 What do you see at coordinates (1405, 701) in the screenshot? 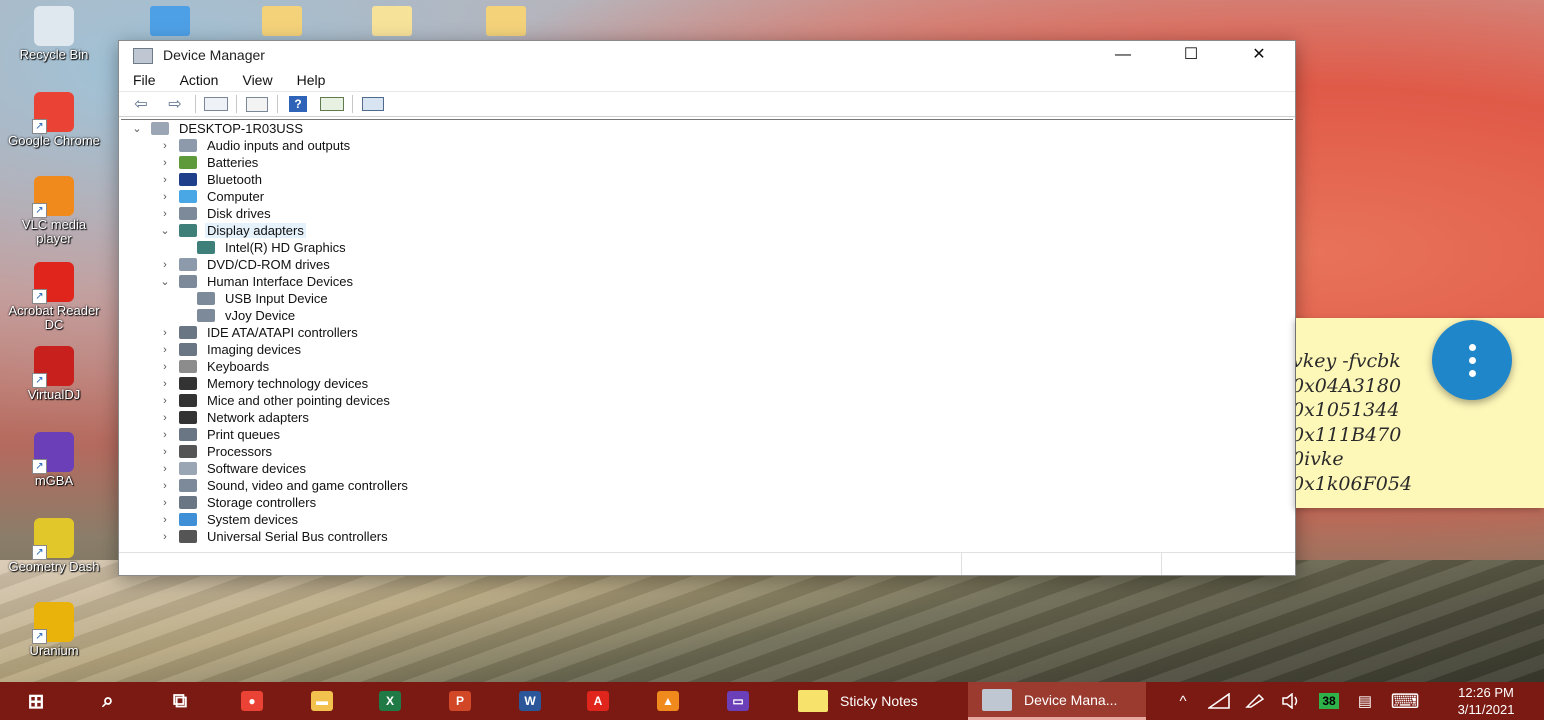
I see `touch-keyboard-icon: ⌨` at bounding box center [1405, 701].